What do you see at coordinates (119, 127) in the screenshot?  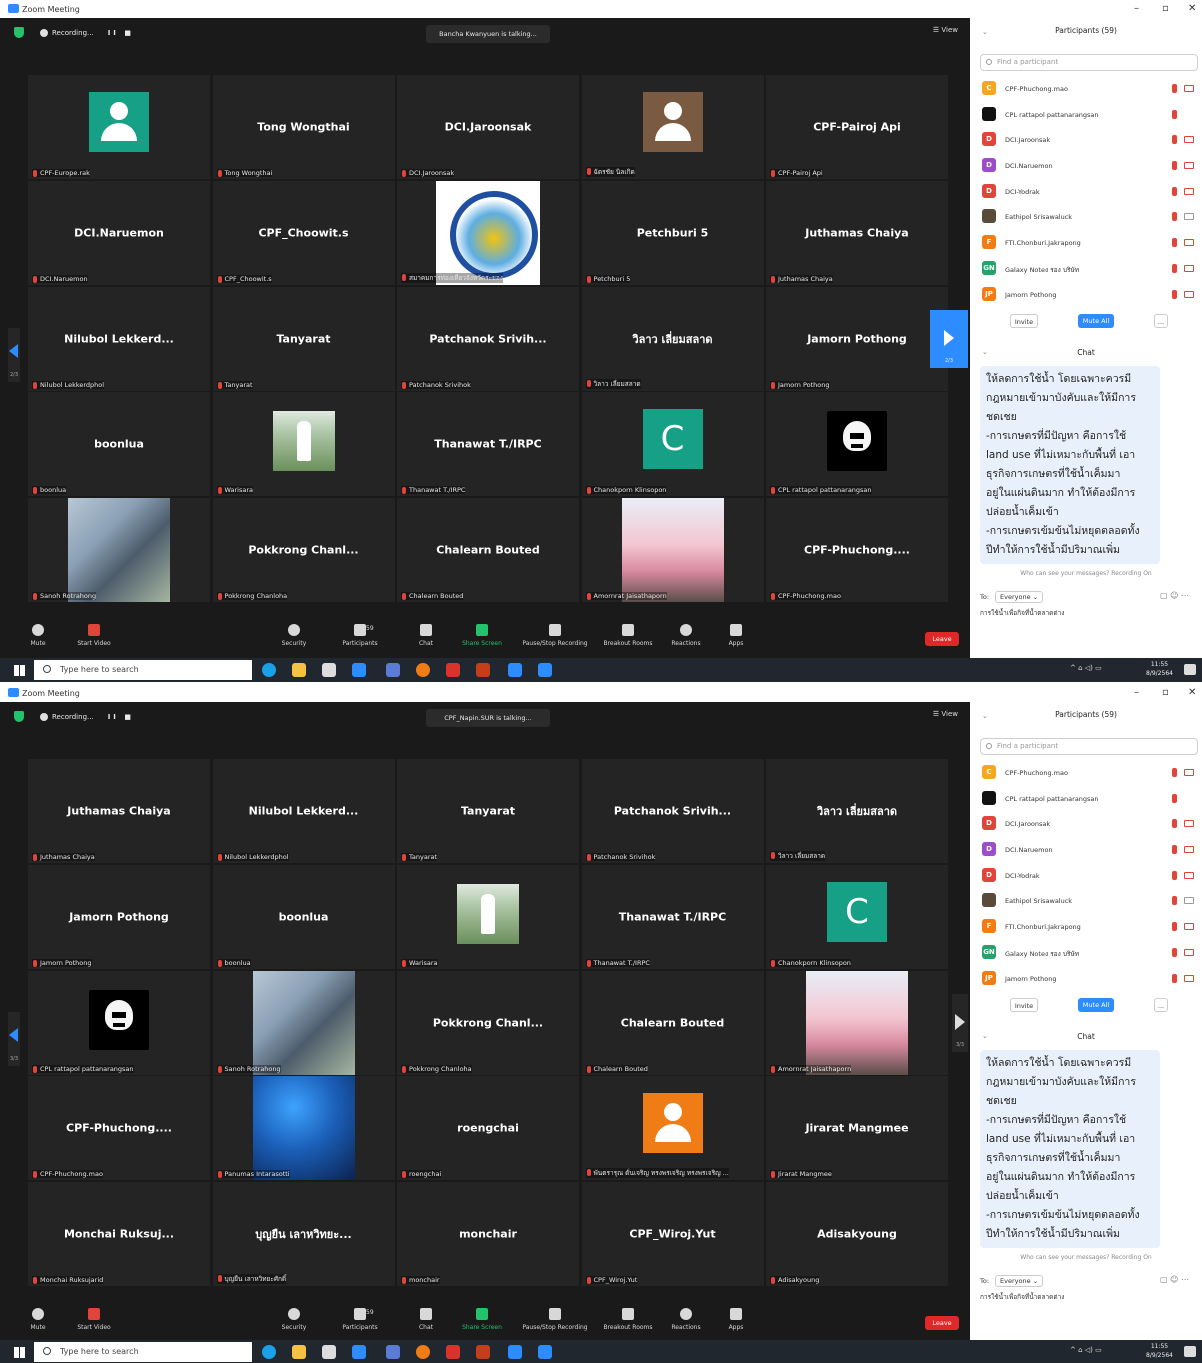 I see `video-tile: CPF-Europe.rak` at bounding box center [119, 127].